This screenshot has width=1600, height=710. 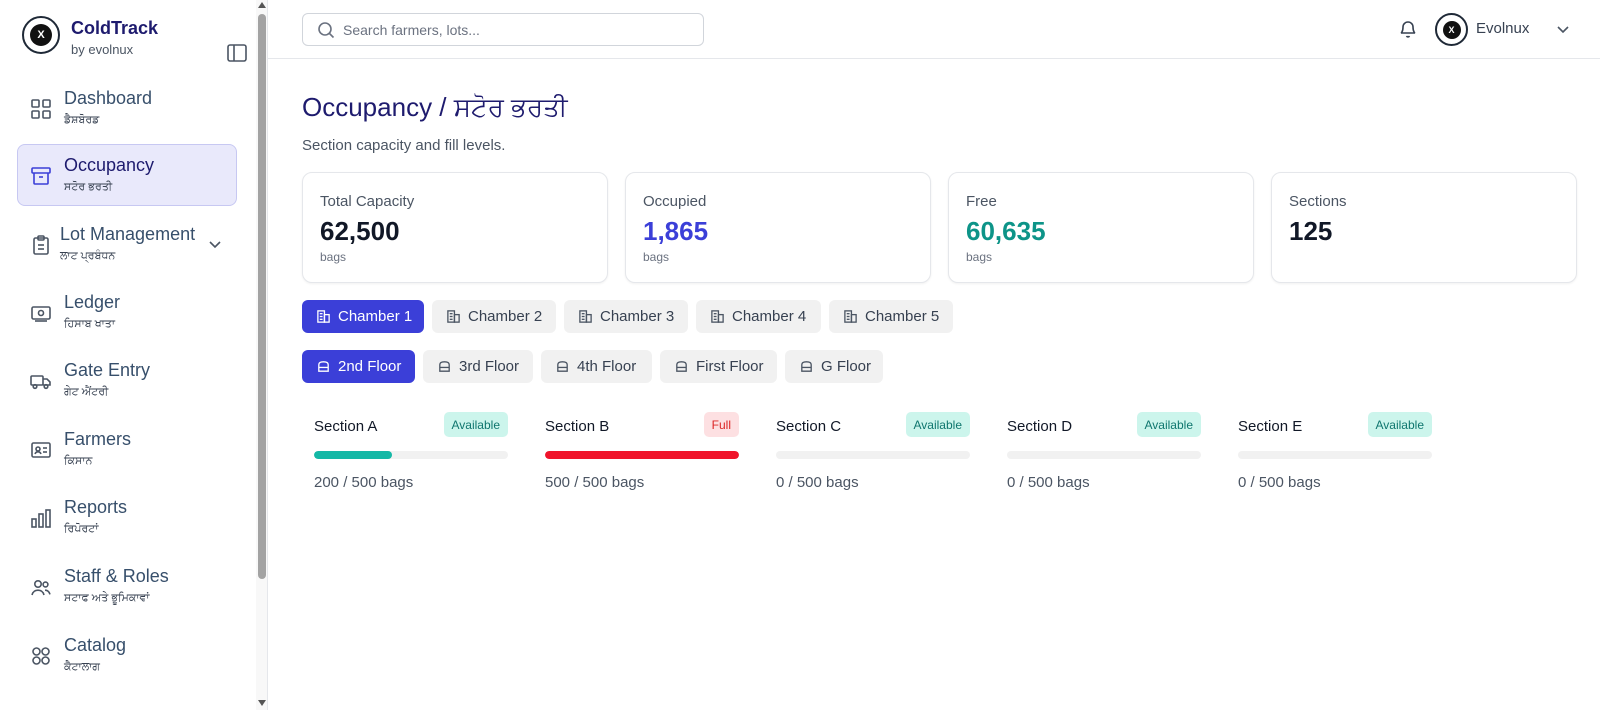 What do you see at coordinates (1502, 28) in the screenshot?
I see `user-name: Evolnux` at bounding box center [1502, 28].